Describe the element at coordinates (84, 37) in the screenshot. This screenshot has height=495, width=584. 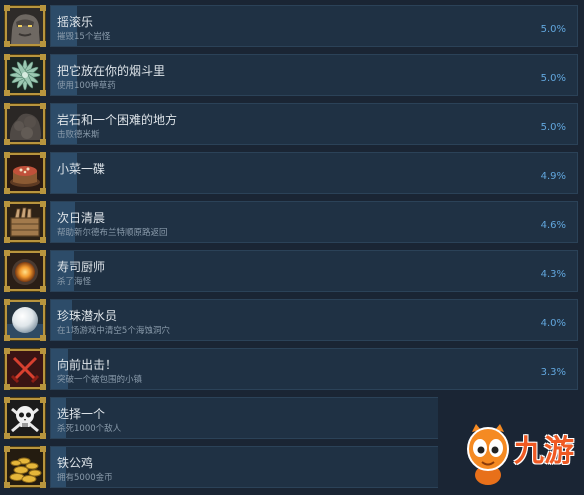
I see `achievement-description: 摧毁15个岩怪` at that location.